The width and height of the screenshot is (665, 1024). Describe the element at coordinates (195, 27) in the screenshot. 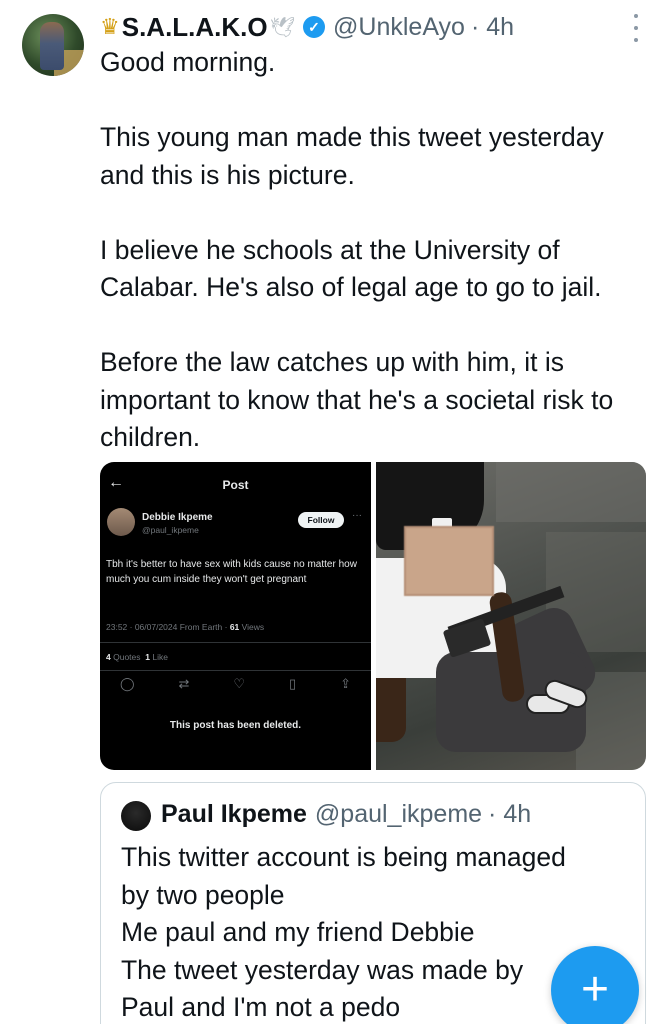

I see `author-name: S.A.L.A.K.O` at that location.